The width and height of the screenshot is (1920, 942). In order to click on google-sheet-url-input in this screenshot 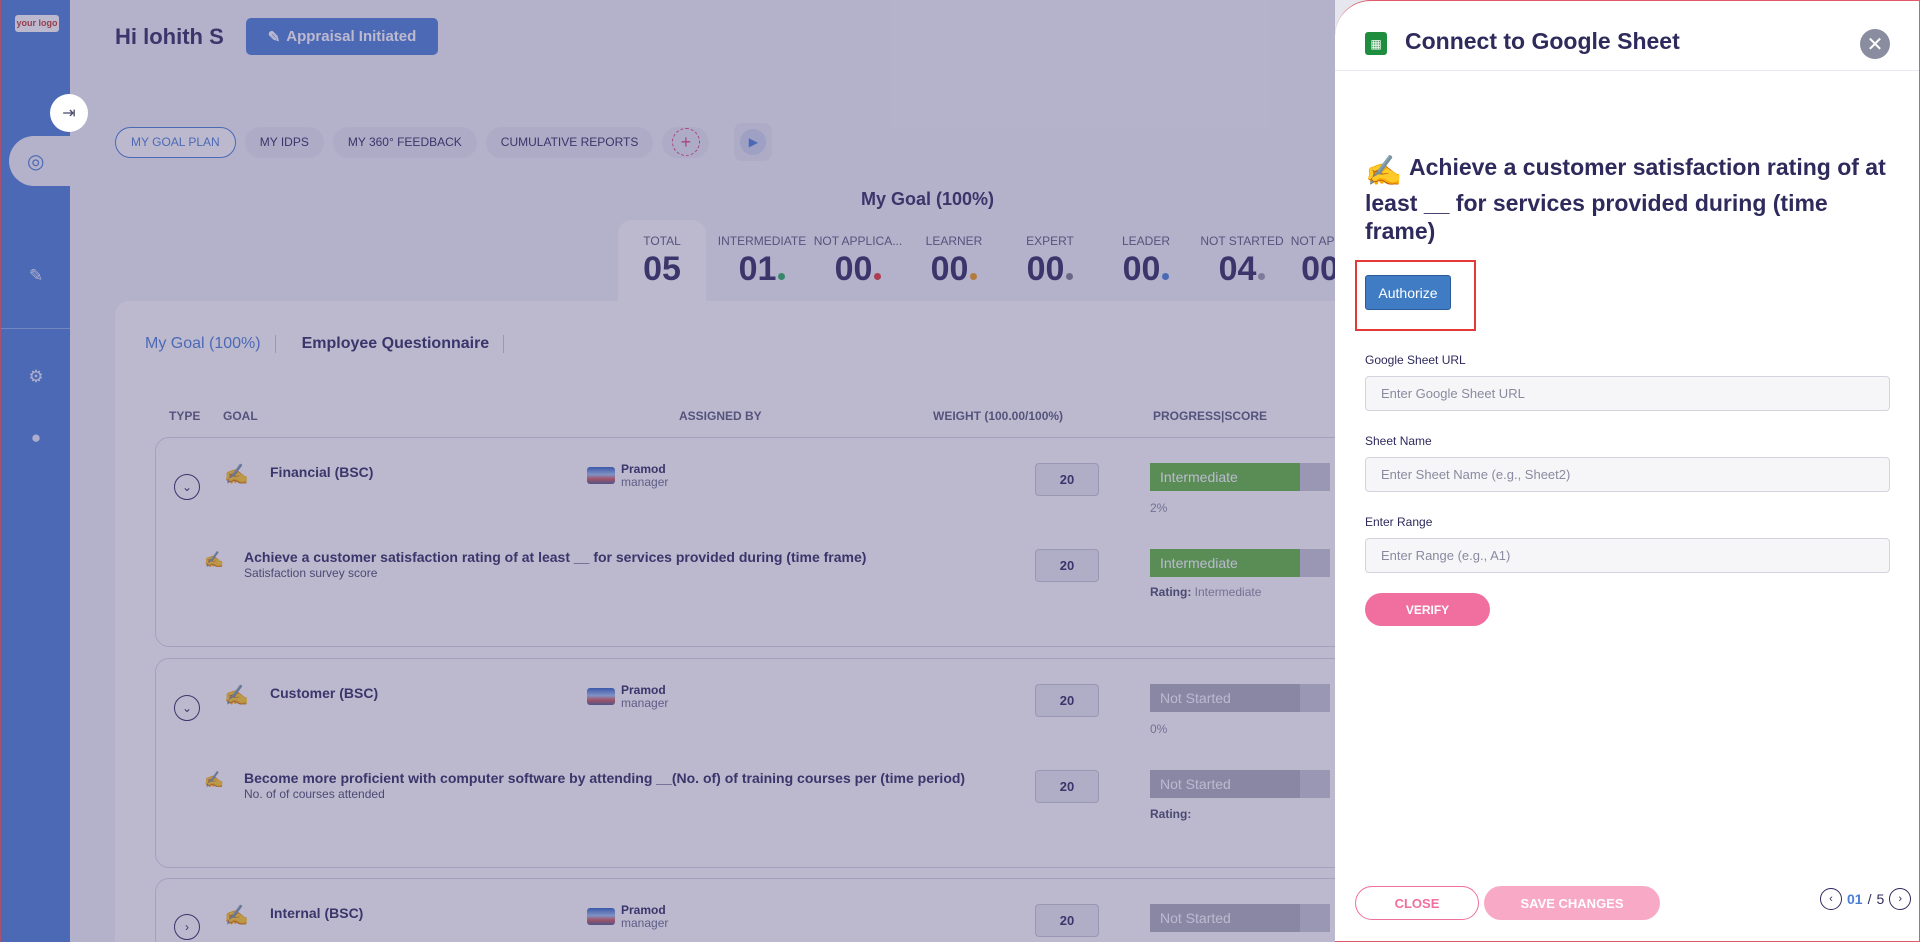, I will do `click(1627, 393)`.